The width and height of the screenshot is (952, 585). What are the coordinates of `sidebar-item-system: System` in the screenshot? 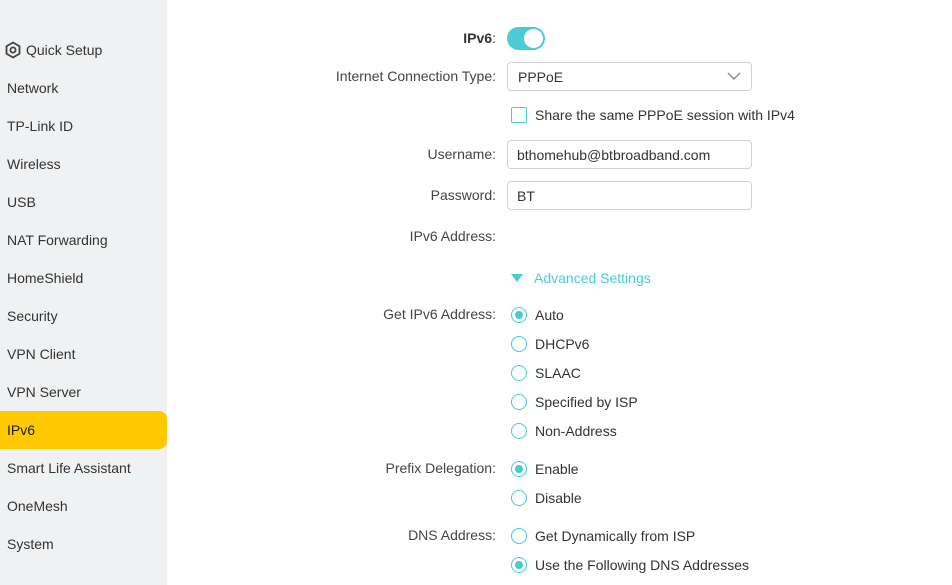 It's located at (83, 544).